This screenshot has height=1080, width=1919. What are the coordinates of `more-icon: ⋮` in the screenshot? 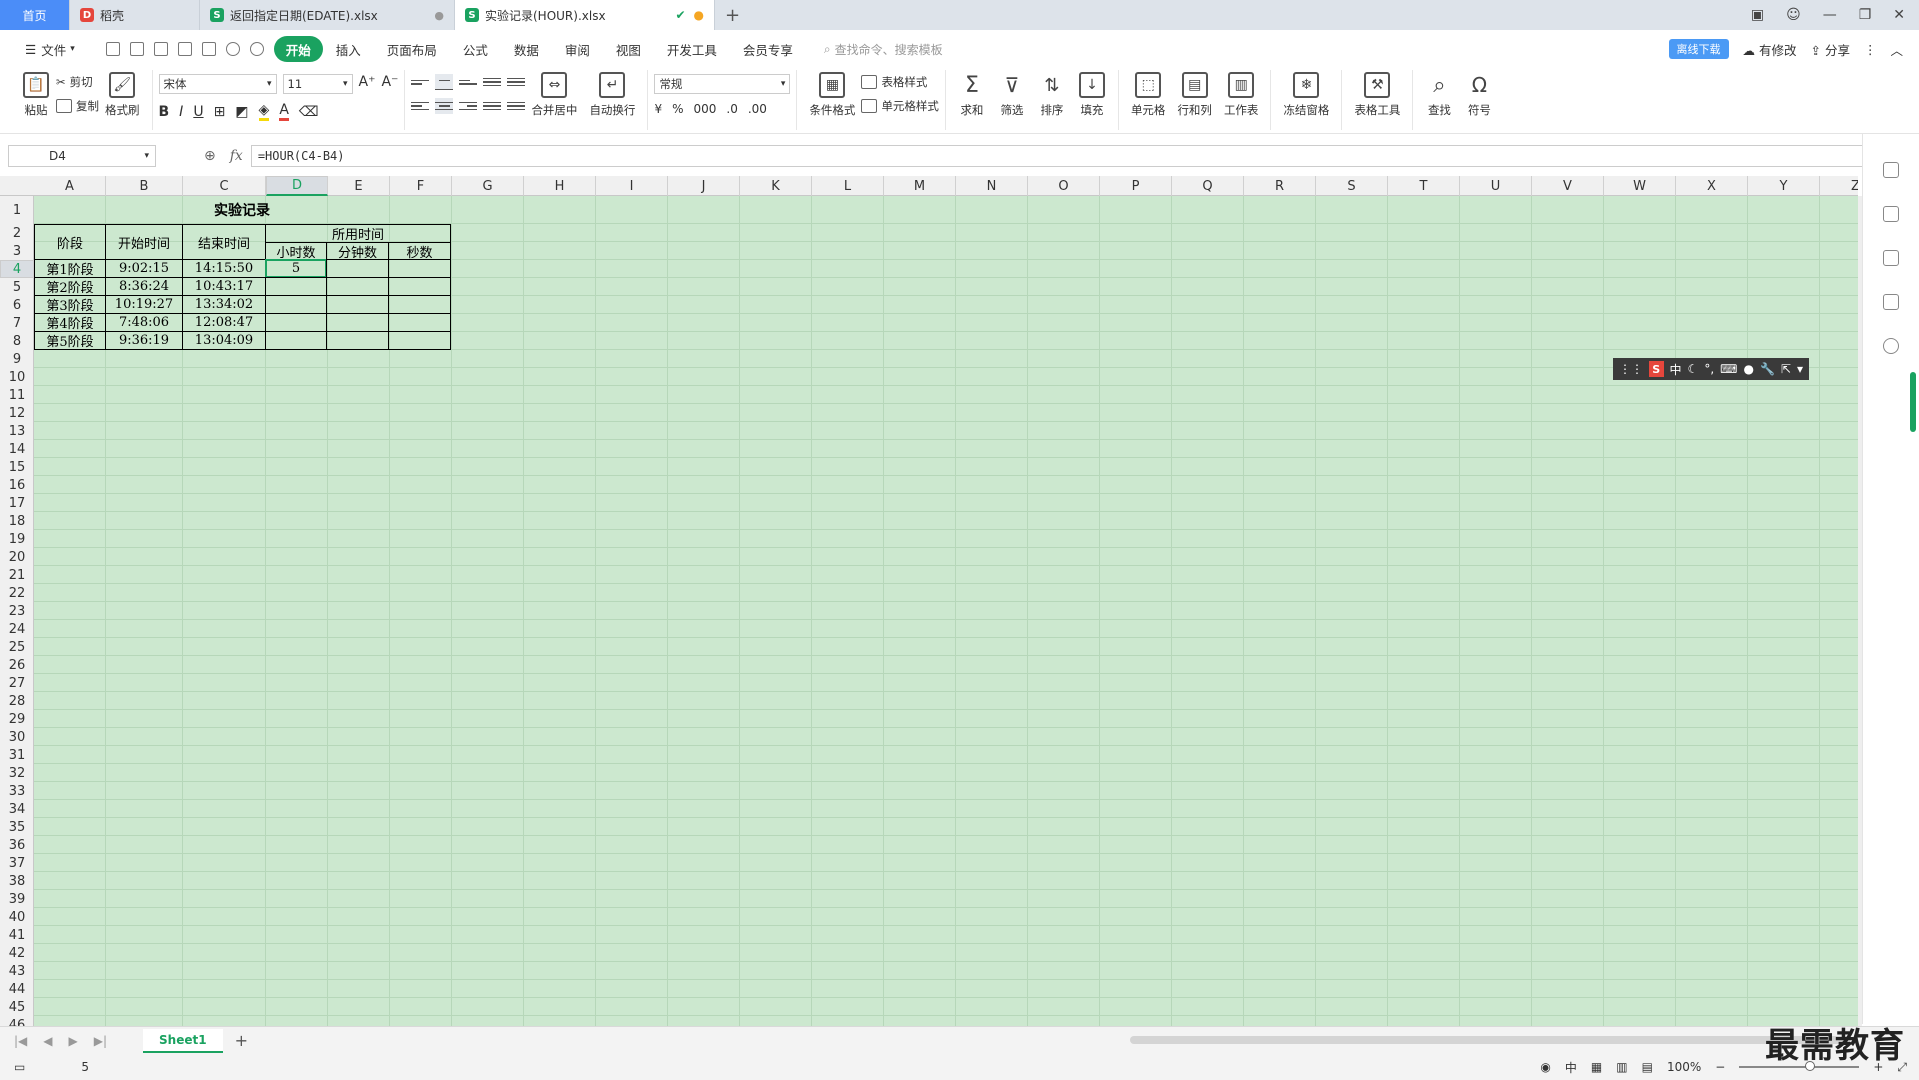 It's located at (1870, 49).